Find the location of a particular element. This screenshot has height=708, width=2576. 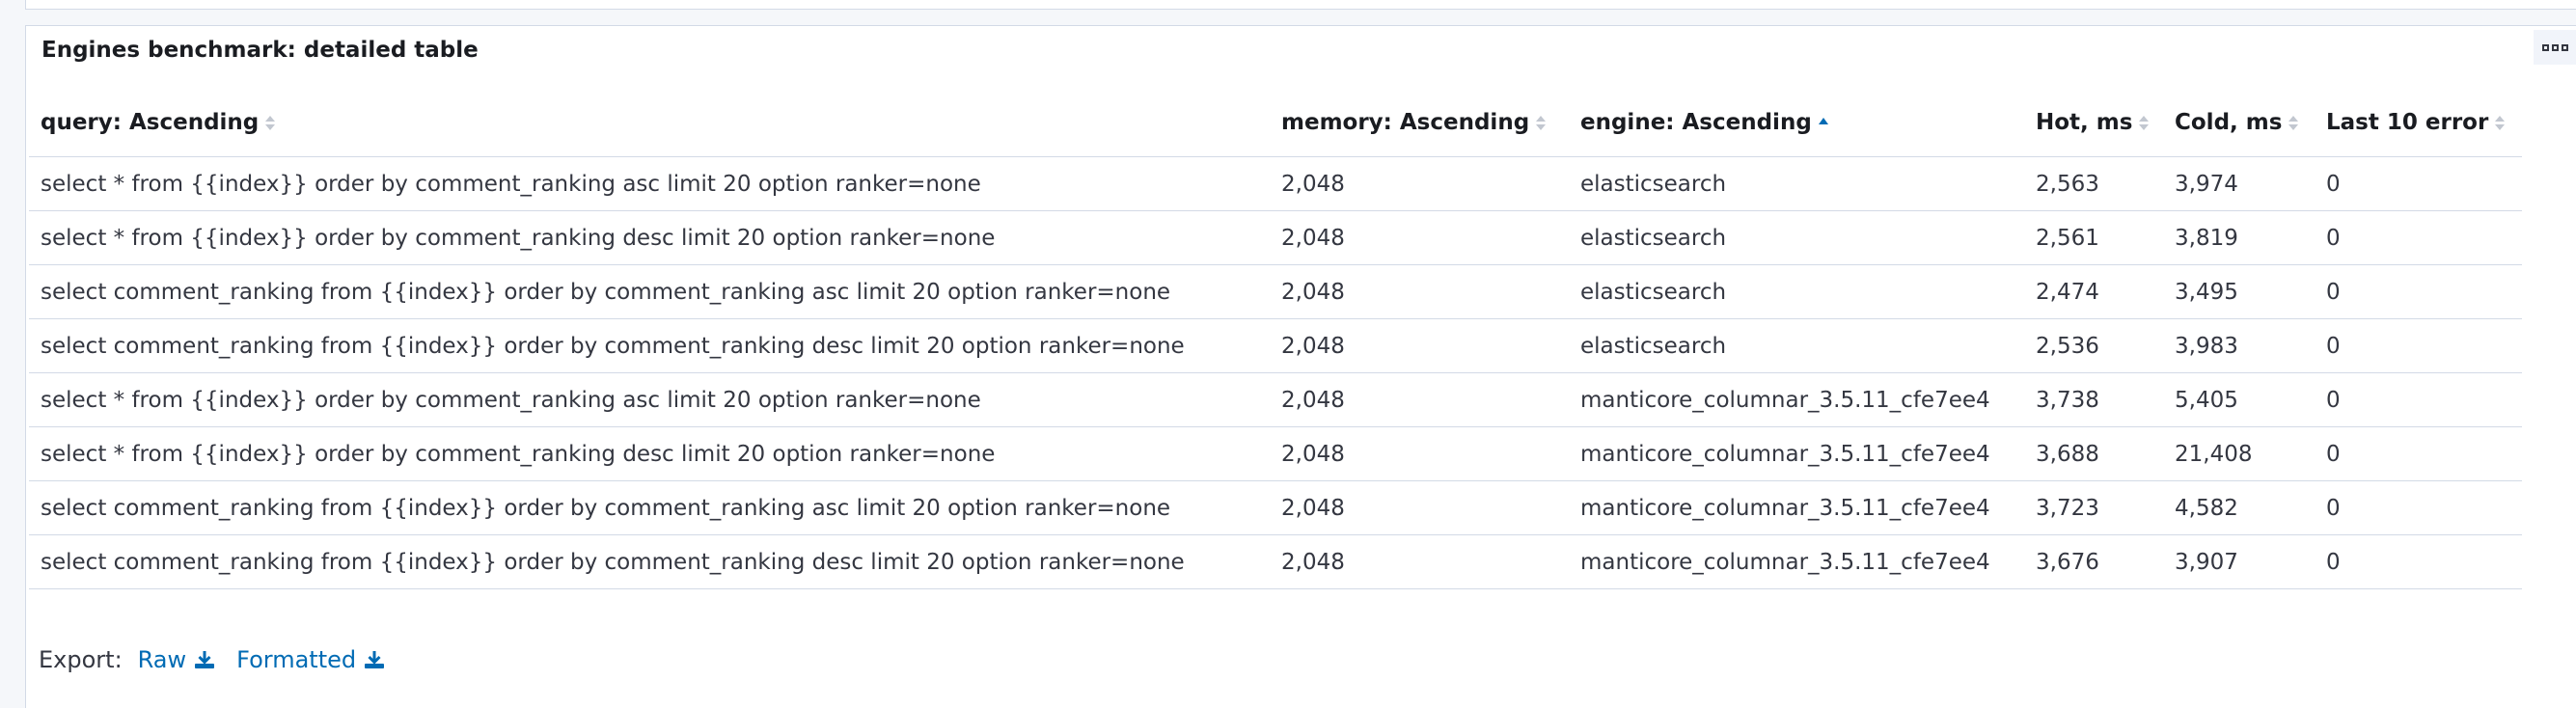

column-header: engine: Ascending is located at coordinates (1797, 123).